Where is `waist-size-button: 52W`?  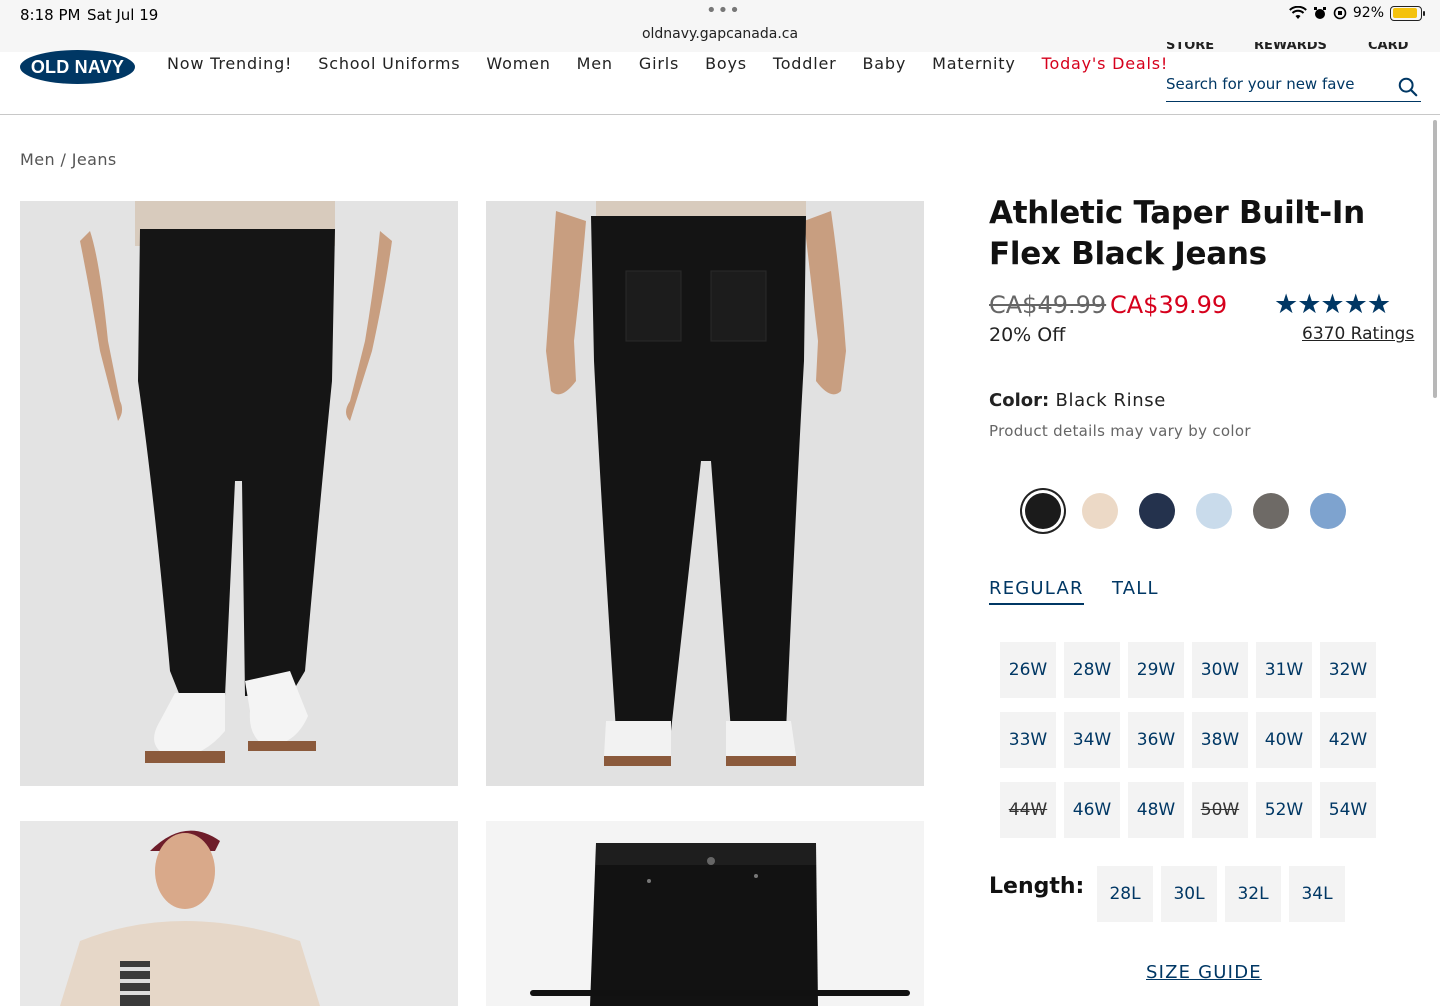
waist-size-button: 52W is located at coordinates (1284, 810).